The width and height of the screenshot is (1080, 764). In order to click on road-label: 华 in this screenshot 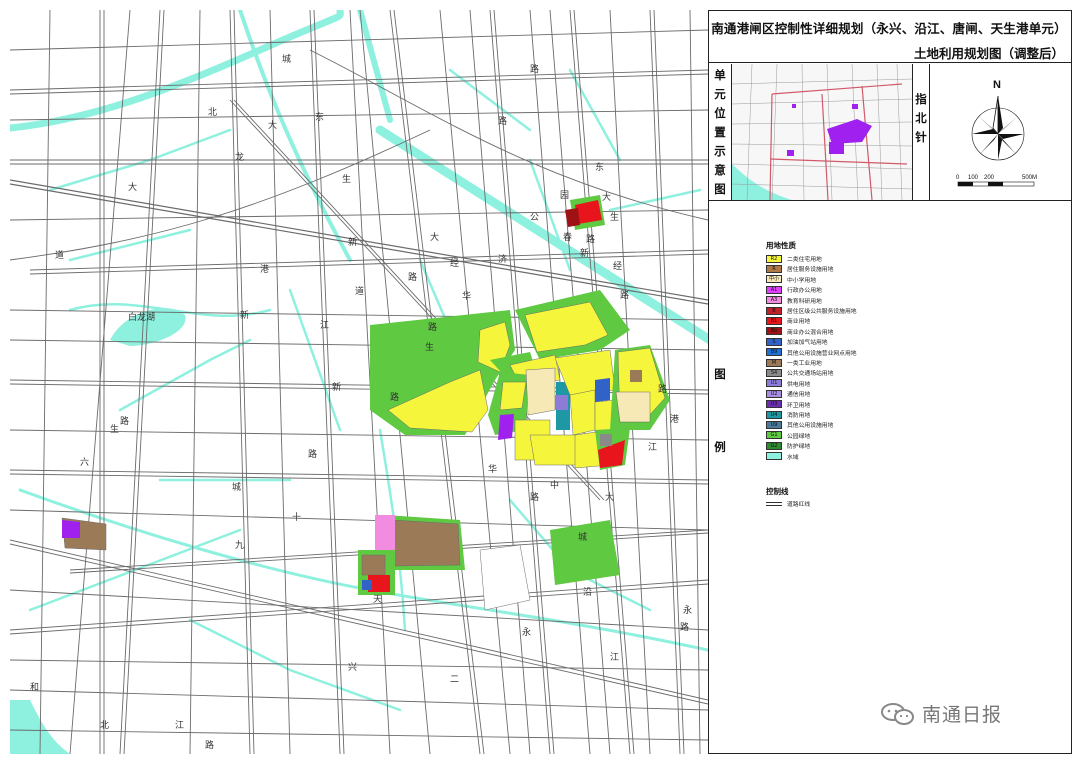, I will do `click(466, 295)`.